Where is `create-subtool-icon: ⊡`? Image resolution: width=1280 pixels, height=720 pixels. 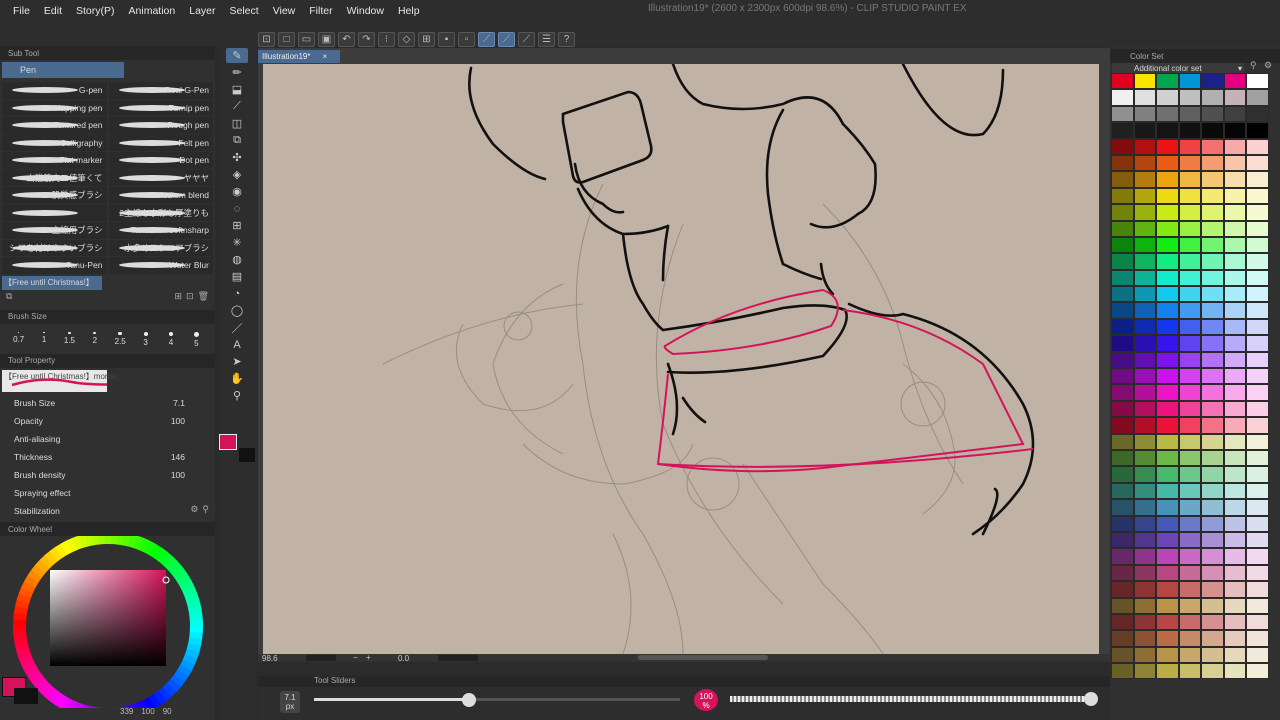
create-subtool-icon: ⊡ is located at coordinates (190, 296).